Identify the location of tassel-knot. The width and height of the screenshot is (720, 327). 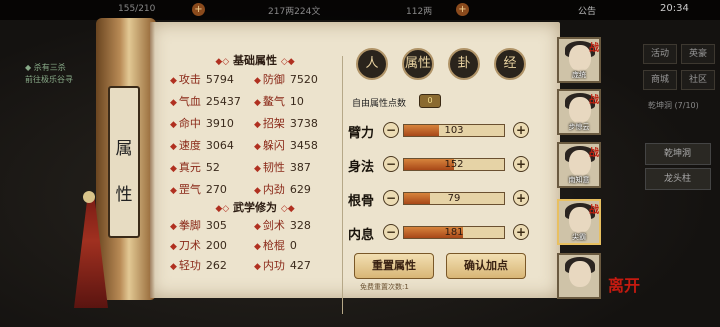
(89, 197).